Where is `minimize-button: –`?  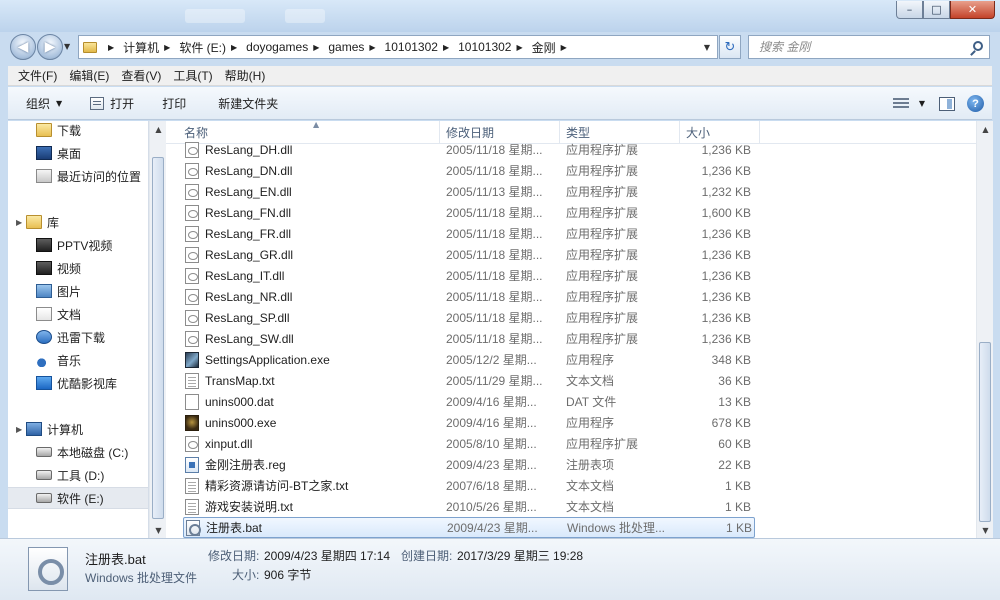
minimize-button: – is located at coordinates (909, 10).